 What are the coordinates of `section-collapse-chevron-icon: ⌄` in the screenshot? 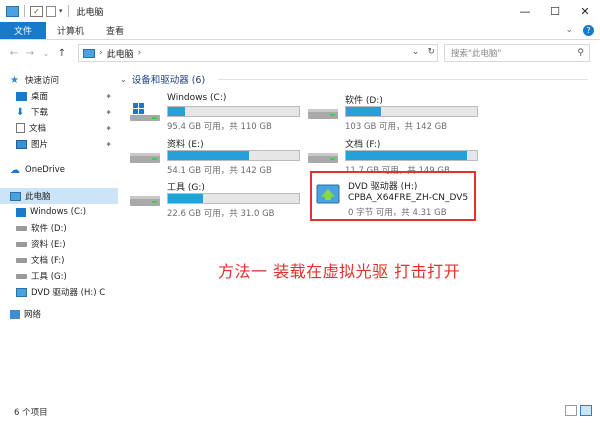 It's located at (123, 79).